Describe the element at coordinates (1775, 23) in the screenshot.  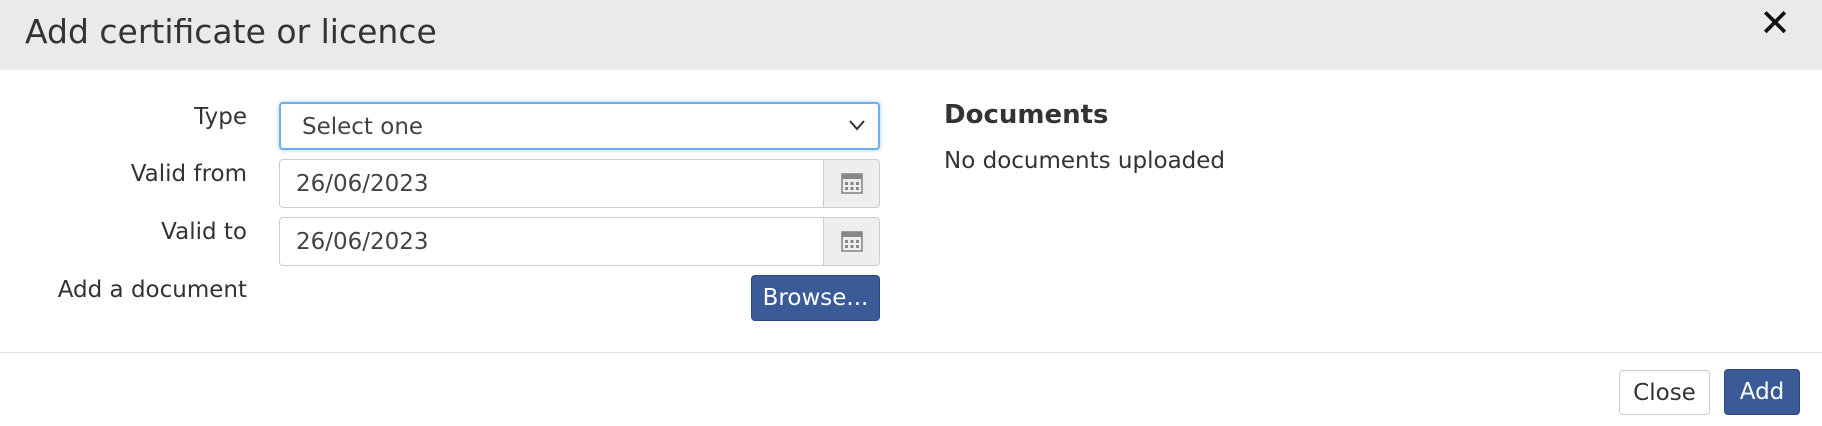
I see `close-icon: ✕` at that location.